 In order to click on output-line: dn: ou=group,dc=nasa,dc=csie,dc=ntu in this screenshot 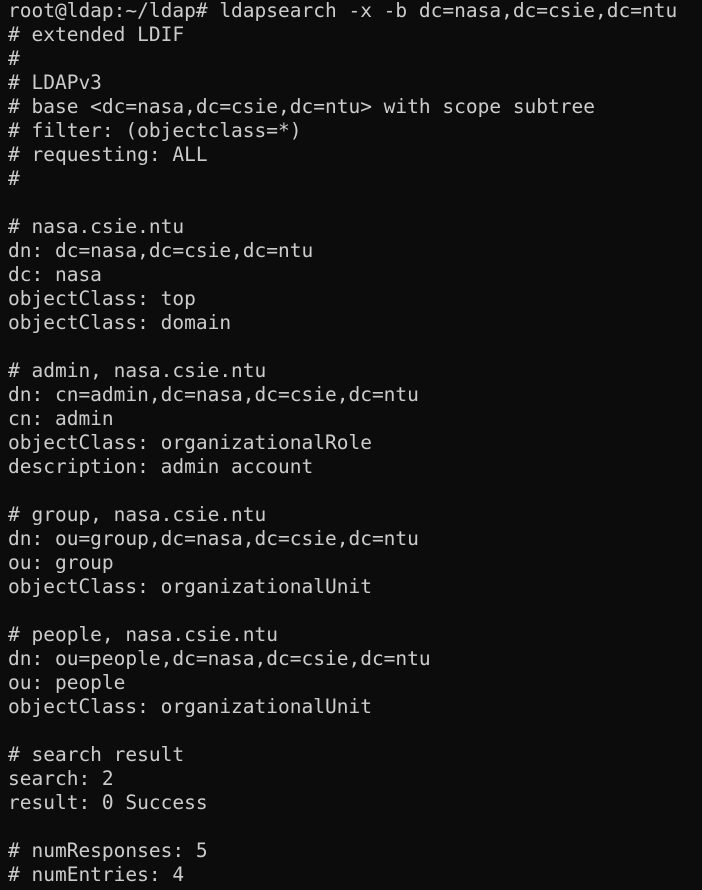, I will do `click(213, 538)`.